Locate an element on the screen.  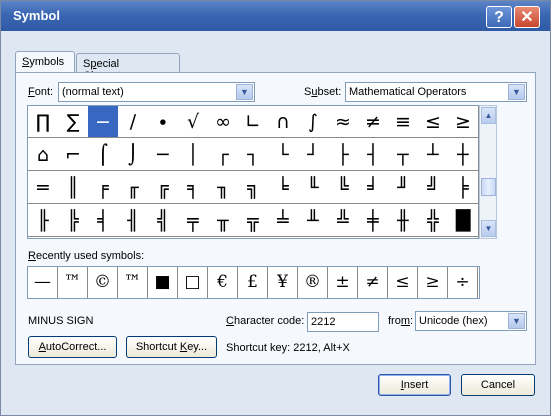
symbol-cell: ≤ is located at coordinates (433, 122).